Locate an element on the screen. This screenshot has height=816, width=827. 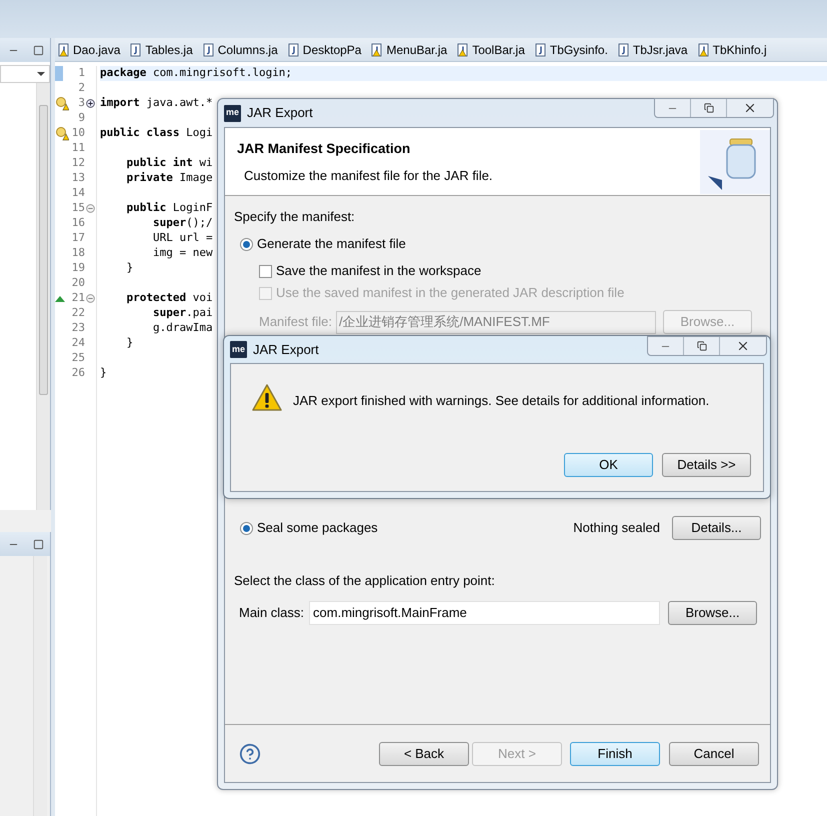
line-number: 12 is located at coordinates (77, 163).